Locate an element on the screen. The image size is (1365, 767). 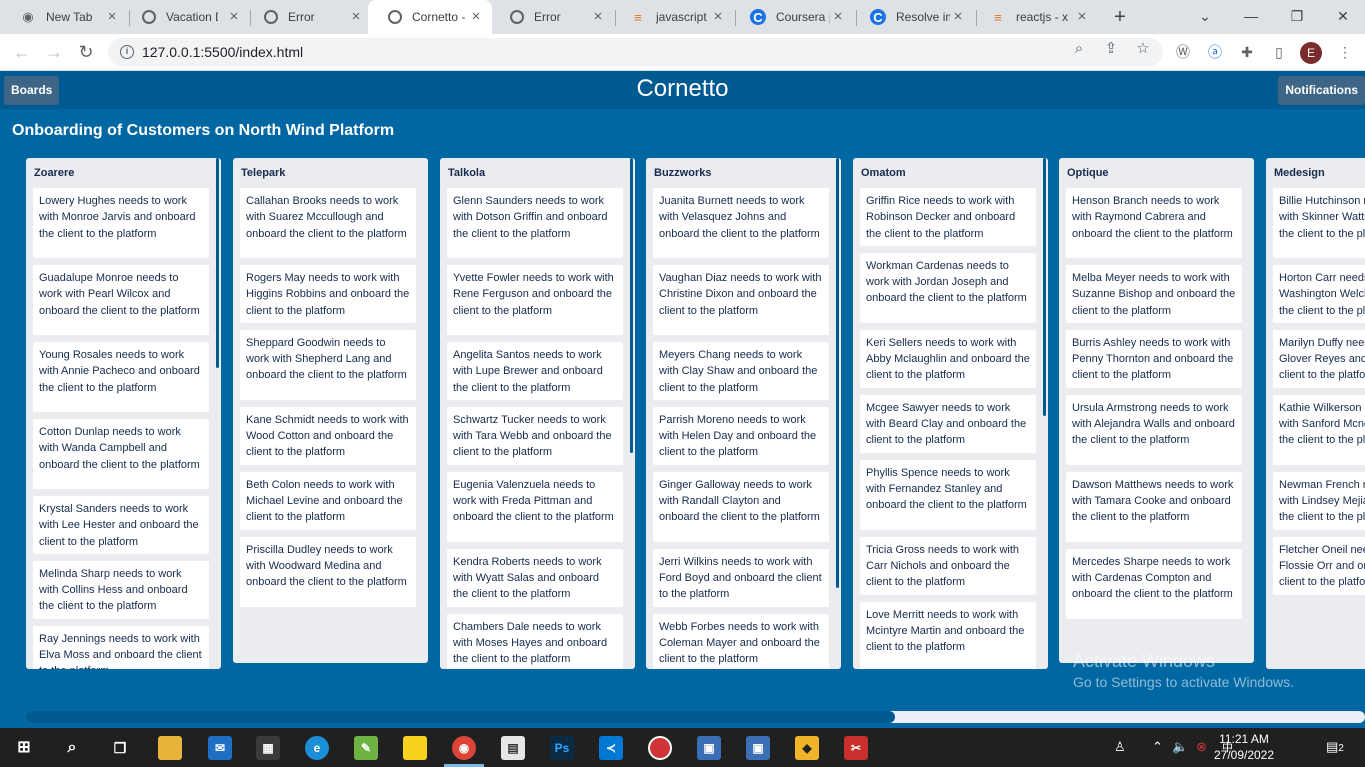
extension-icon: ⓐ is located at coordinates (1215, 52).